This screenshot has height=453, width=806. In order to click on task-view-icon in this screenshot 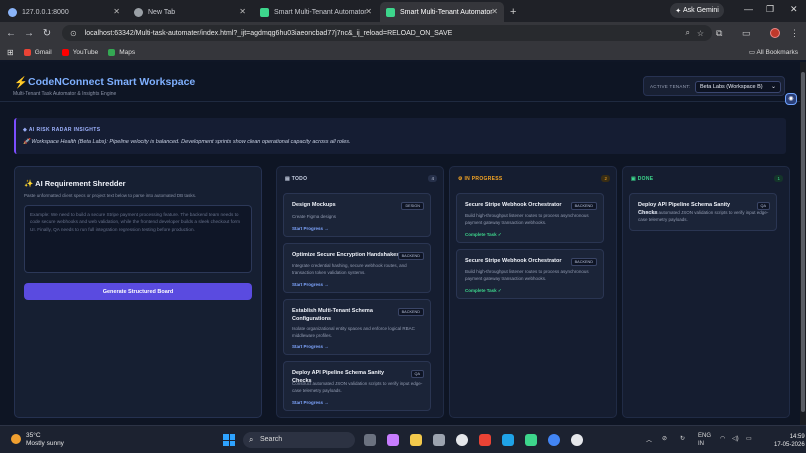, I will do `click(370, 440)`.